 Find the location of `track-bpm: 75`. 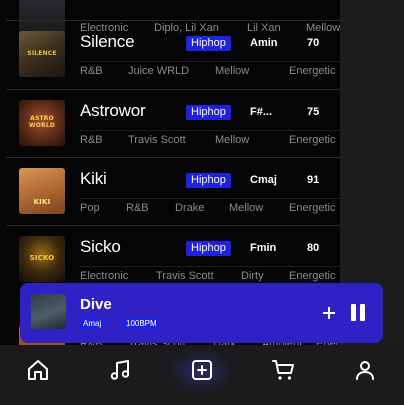

track-bpm: 75 is located at coordinates (313, 112).